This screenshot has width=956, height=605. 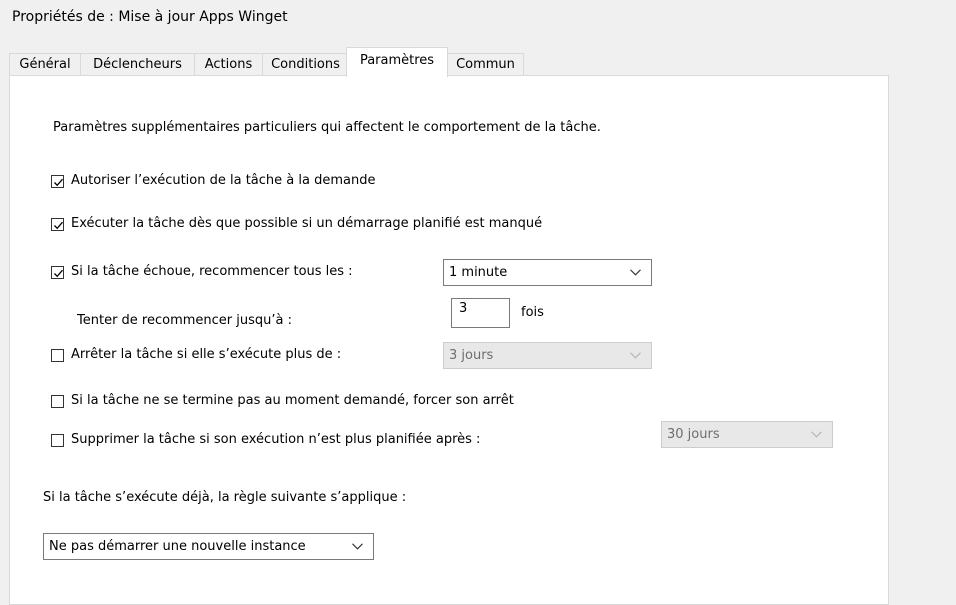 I want to click on tab-general: Général, so click(x=45, y=64).